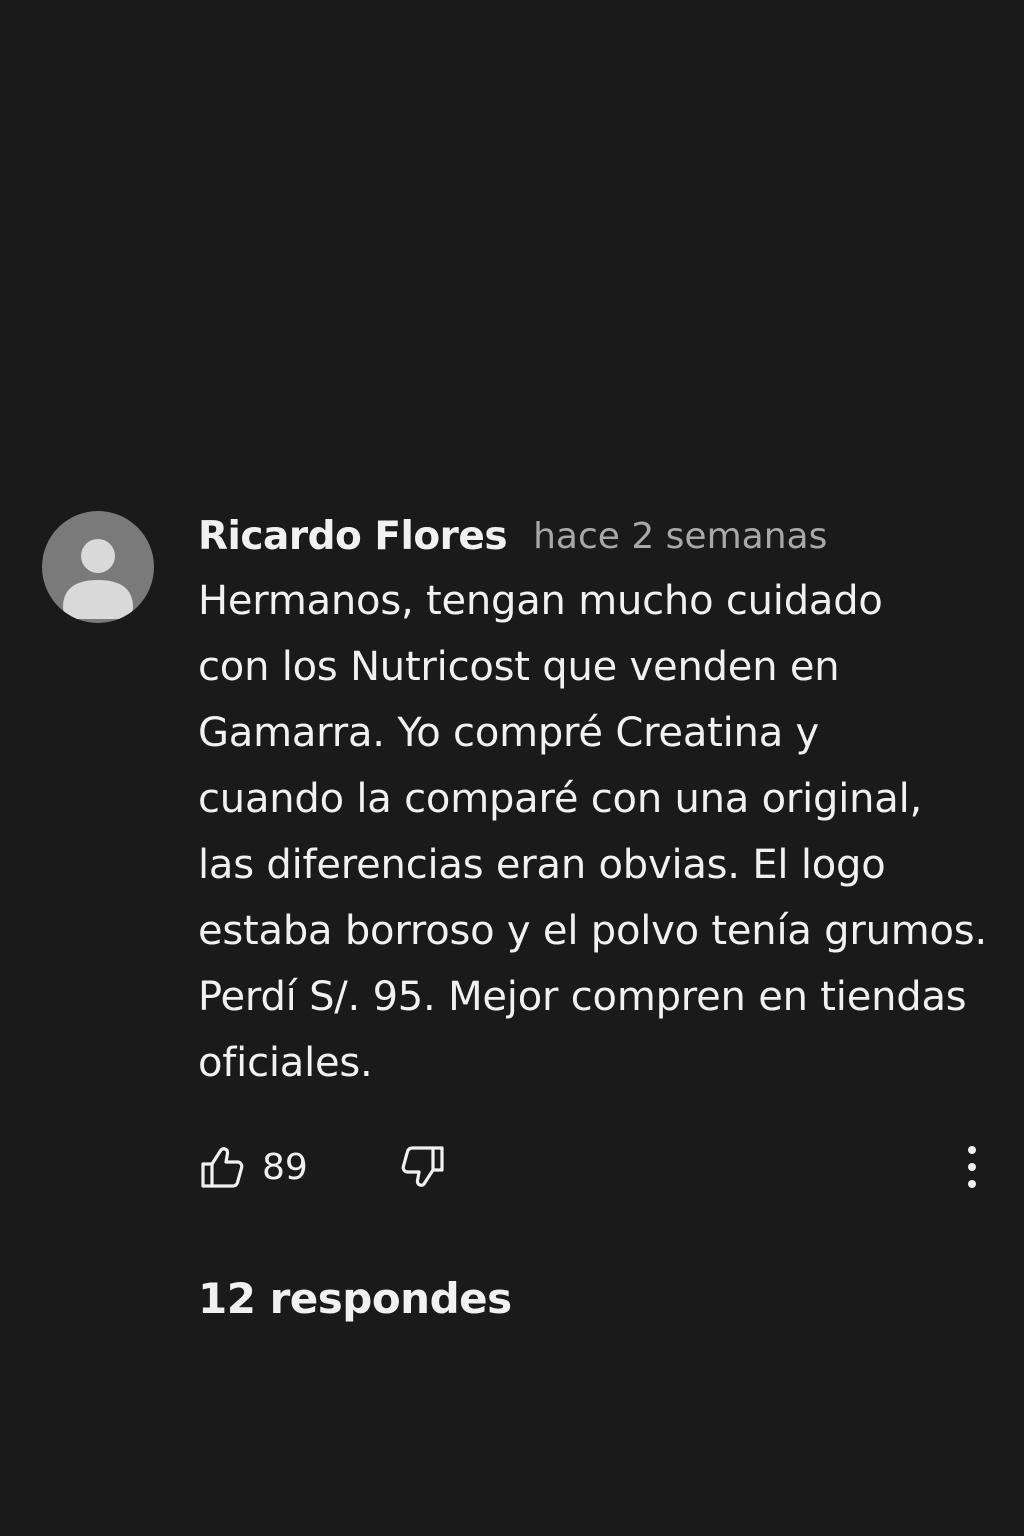 The height and width of the screenshot is (1536, 1024). Describe the element at coordinates (582, 997) in the screenshot. I see `comment-line: Perdí S/. 95. Mejor compren en tiendas` at that location.